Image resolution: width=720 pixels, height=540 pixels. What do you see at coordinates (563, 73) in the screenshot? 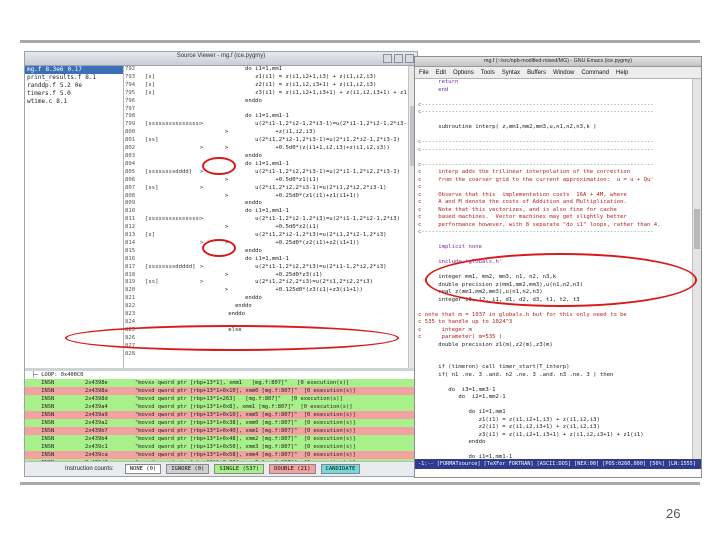
I see `menu-window: Window` at bounding box center [563, 73].